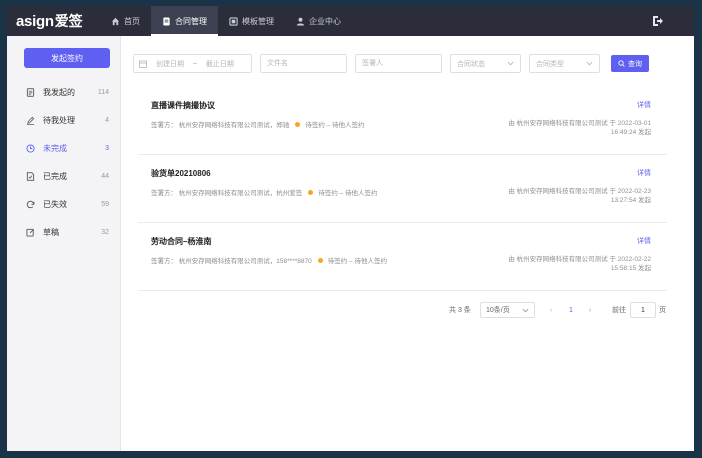  Describe the element at coordinates (30, 176) in the screenshot. I see `check-doc-icon` at that location.